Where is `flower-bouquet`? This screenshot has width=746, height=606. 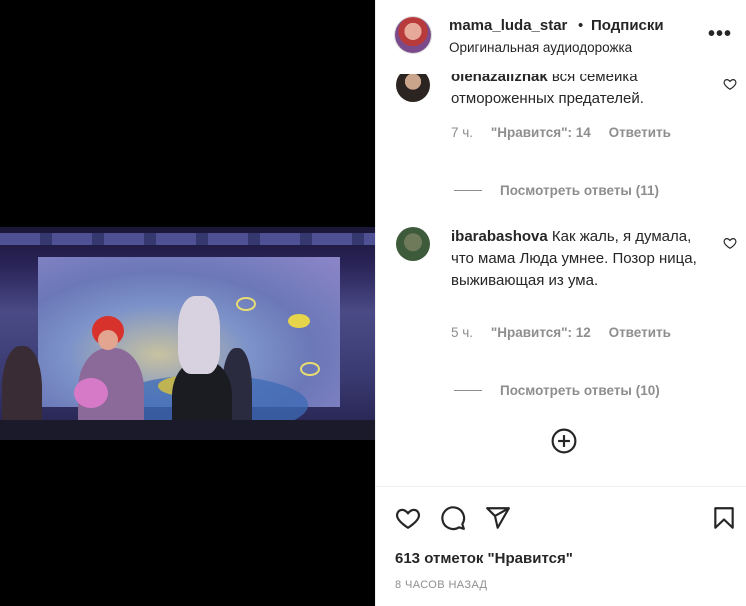
flower-bouquet is located at coordinates (91, 393).